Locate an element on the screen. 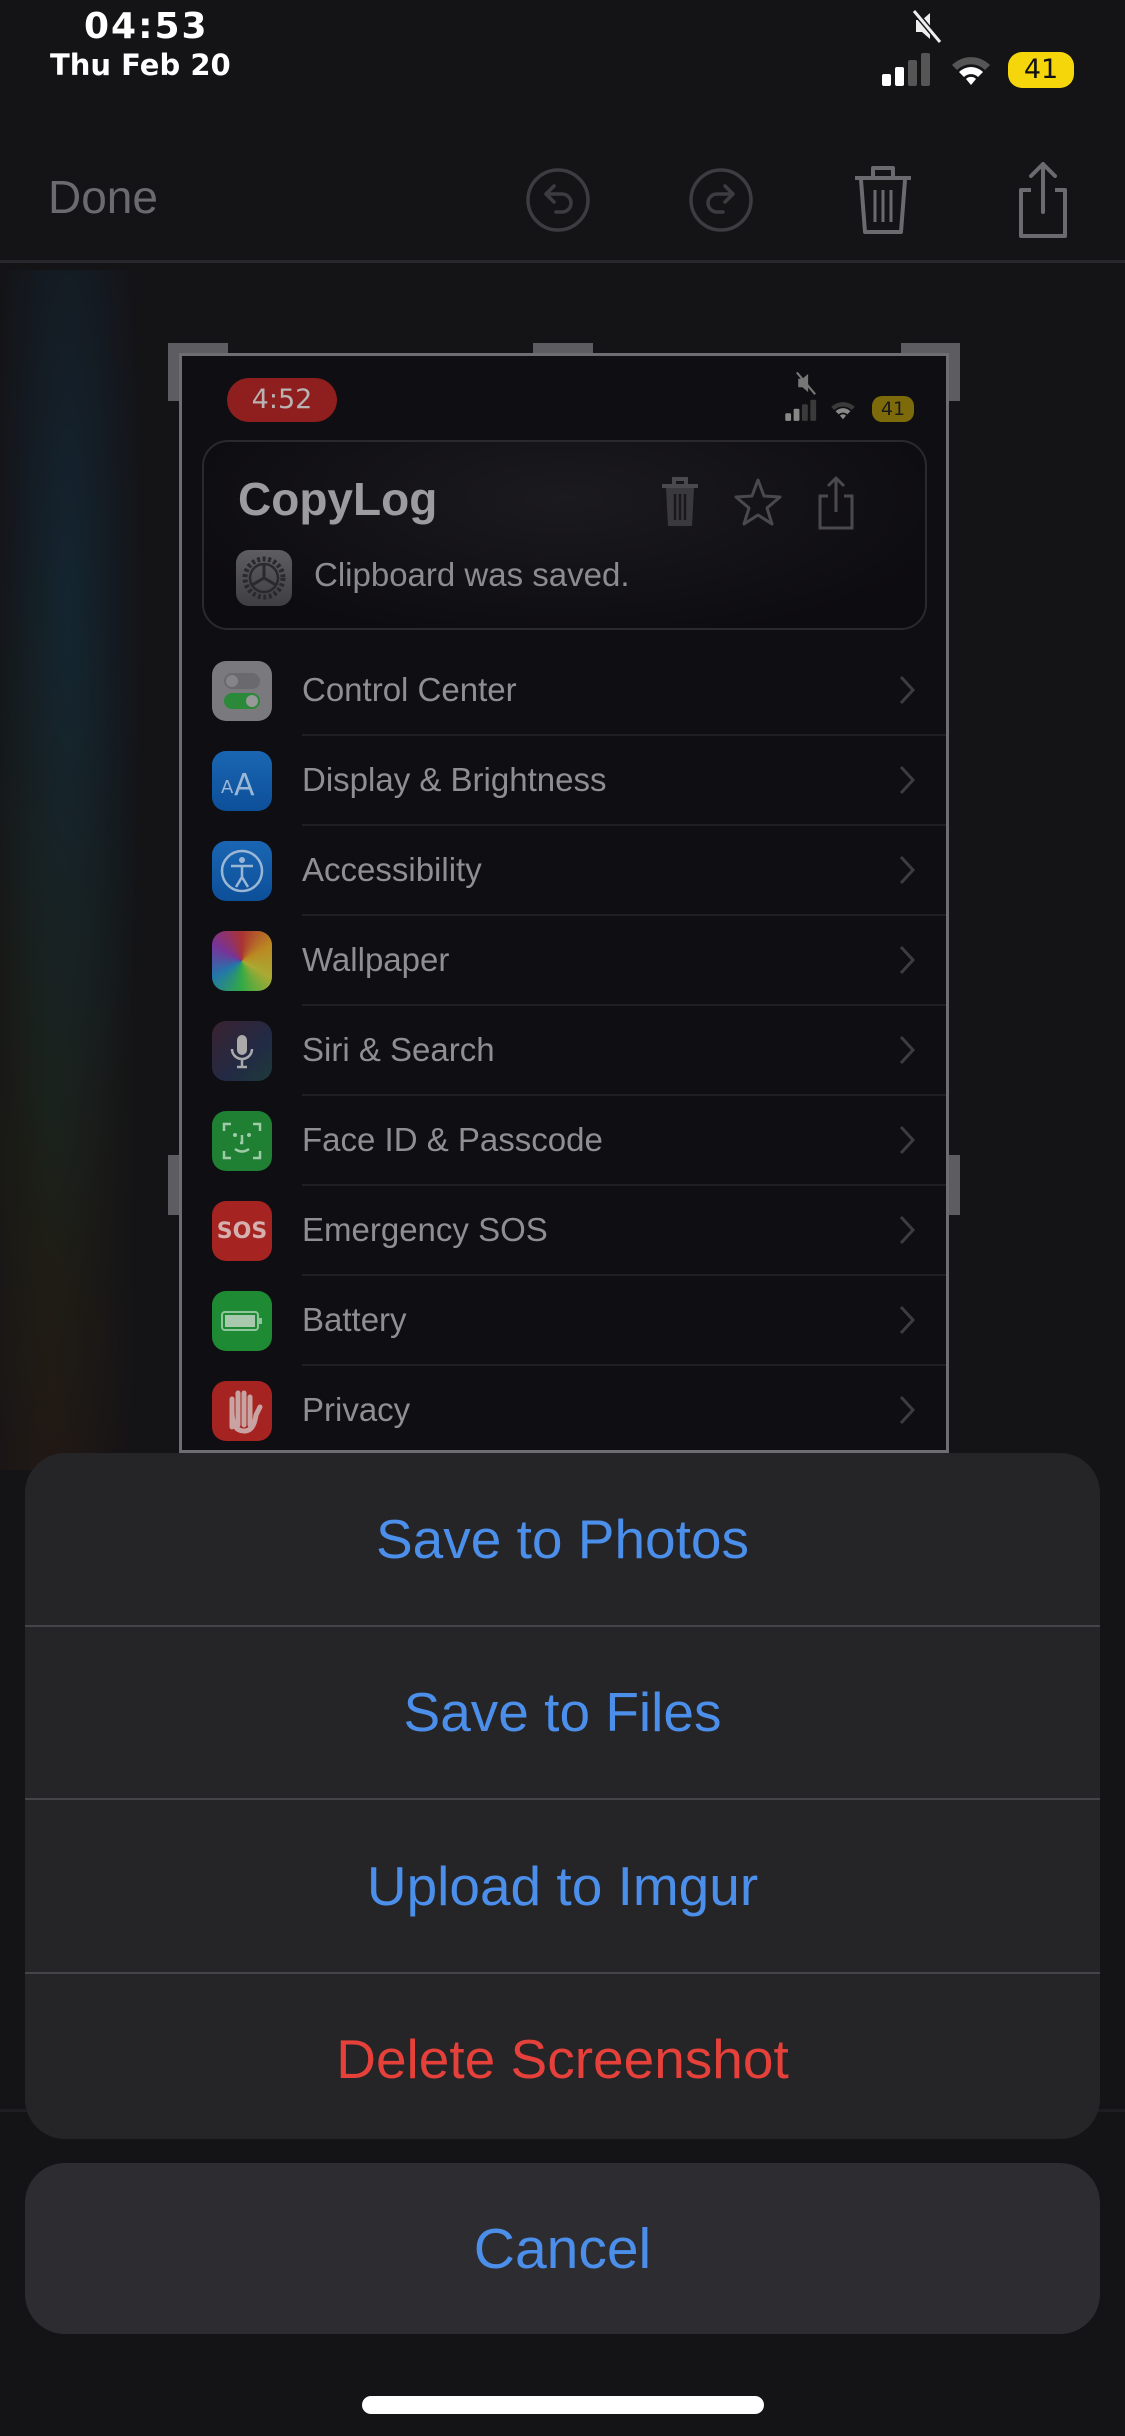  preview-mute-icon is located at coordinates (806, 383).